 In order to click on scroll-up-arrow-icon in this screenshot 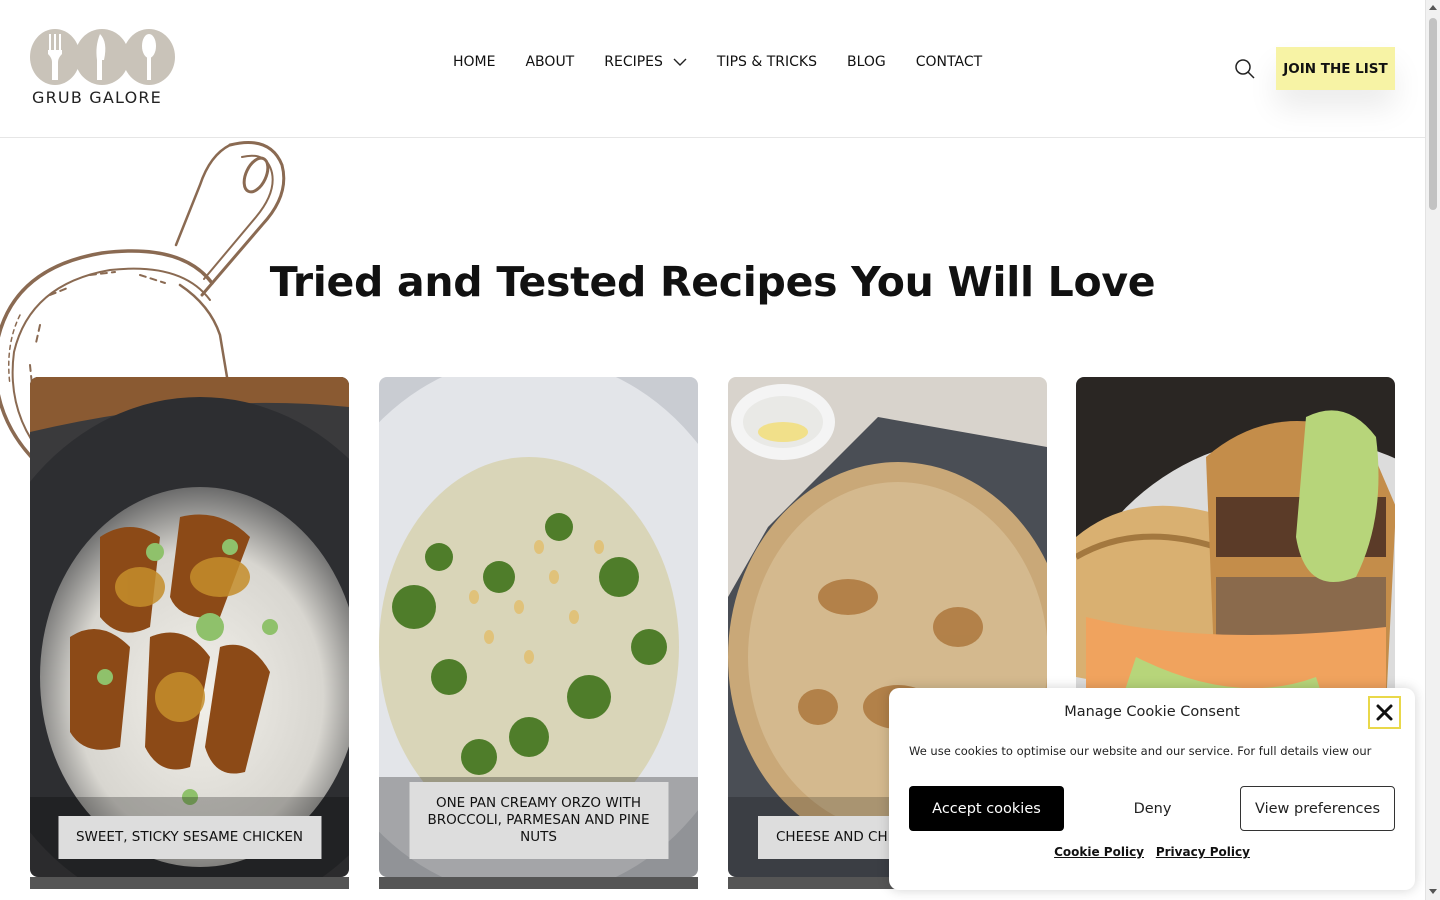, I will do `click(1433, 7)`.